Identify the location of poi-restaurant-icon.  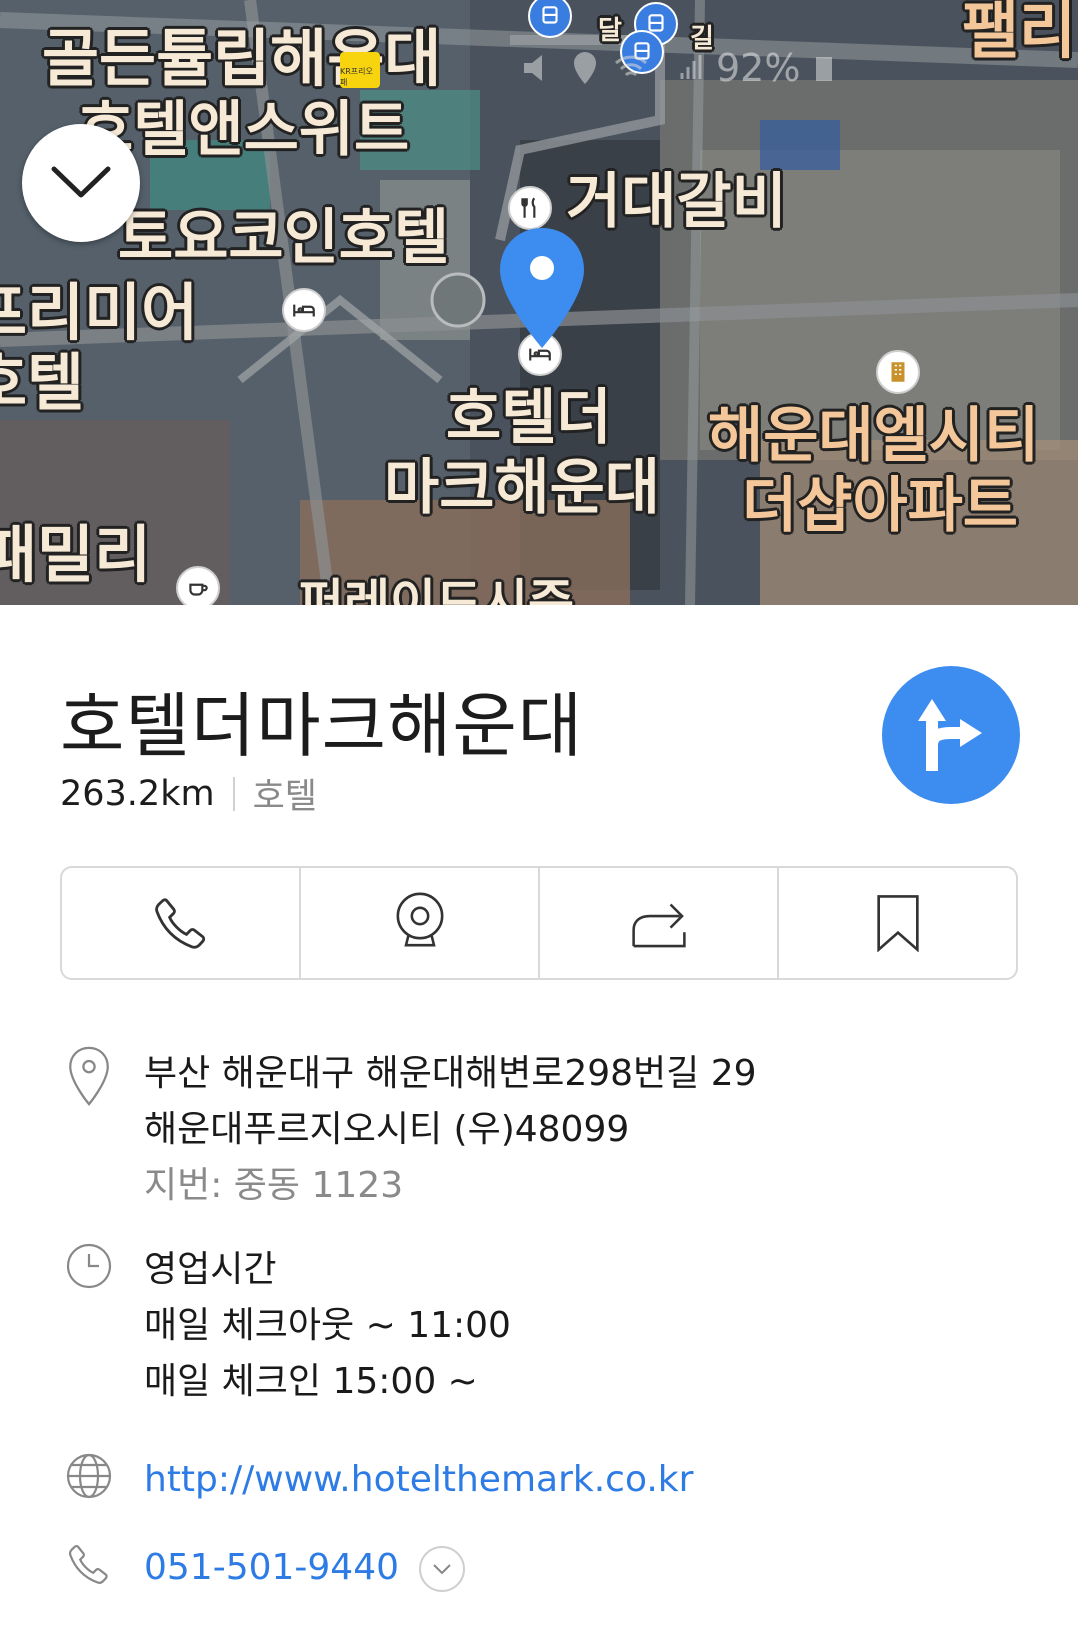
(530, 208).